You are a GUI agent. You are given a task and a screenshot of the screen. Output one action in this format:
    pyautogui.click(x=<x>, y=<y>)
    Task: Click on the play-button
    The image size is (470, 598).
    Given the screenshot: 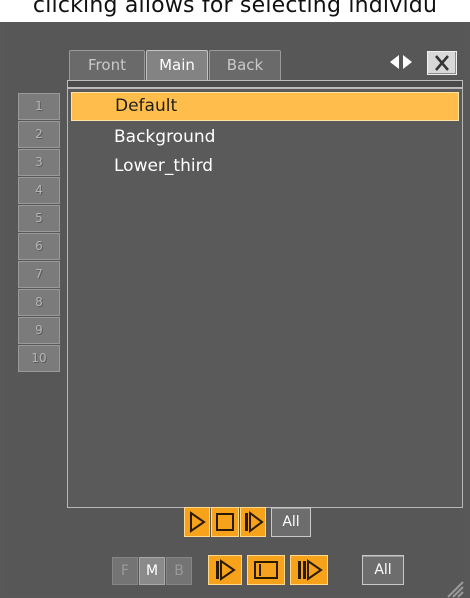 What is the action you would take?
    pyautogui.click(x=197, y=522)
    